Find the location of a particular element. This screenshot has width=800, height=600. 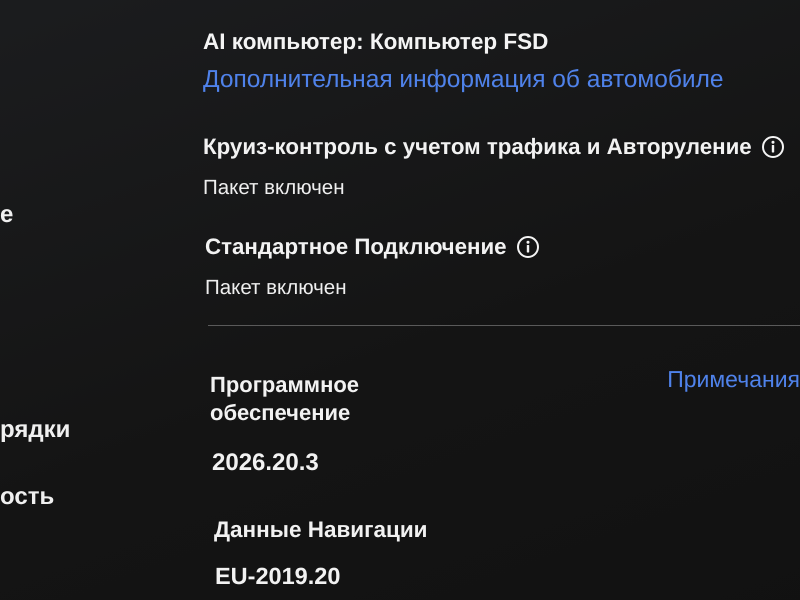

nav-data-version: EU-2019.20 is located at coordinates (277, 576).